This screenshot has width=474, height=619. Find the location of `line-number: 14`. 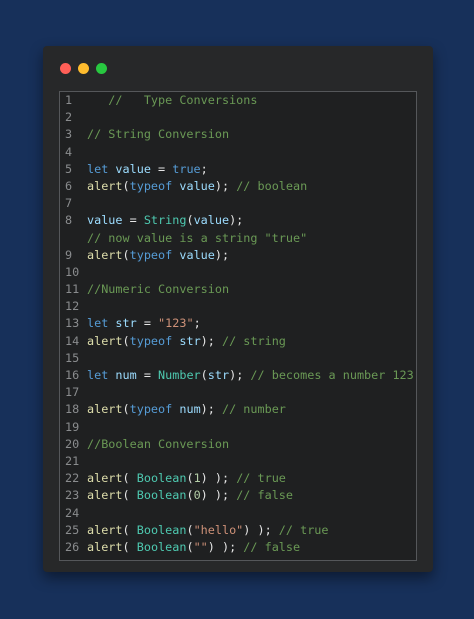

line-number: 14 is located at coordinates (72, 340).